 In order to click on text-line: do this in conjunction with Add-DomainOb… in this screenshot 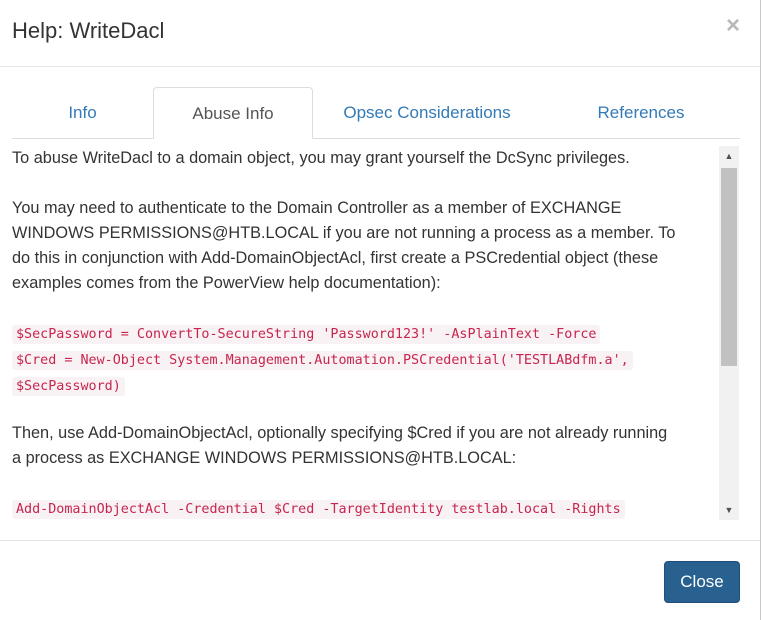, I will do `click(335, 258)`.